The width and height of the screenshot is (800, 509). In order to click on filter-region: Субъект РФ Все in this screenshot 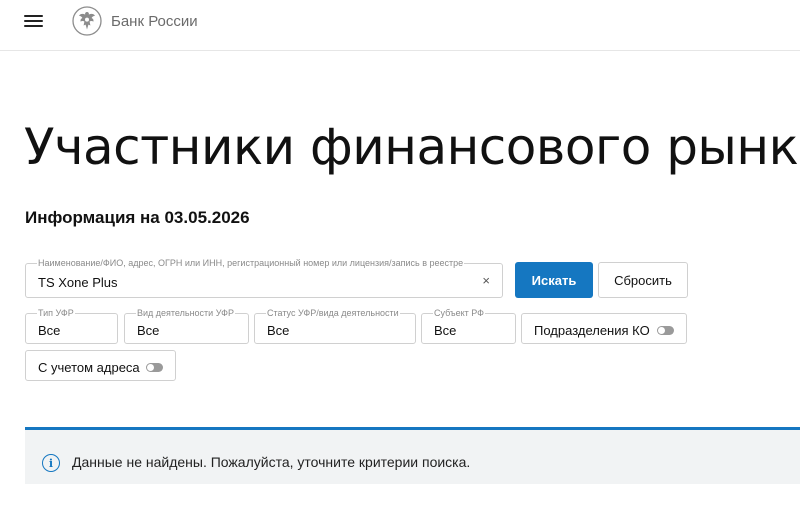, I will do `click(468, 326)`.